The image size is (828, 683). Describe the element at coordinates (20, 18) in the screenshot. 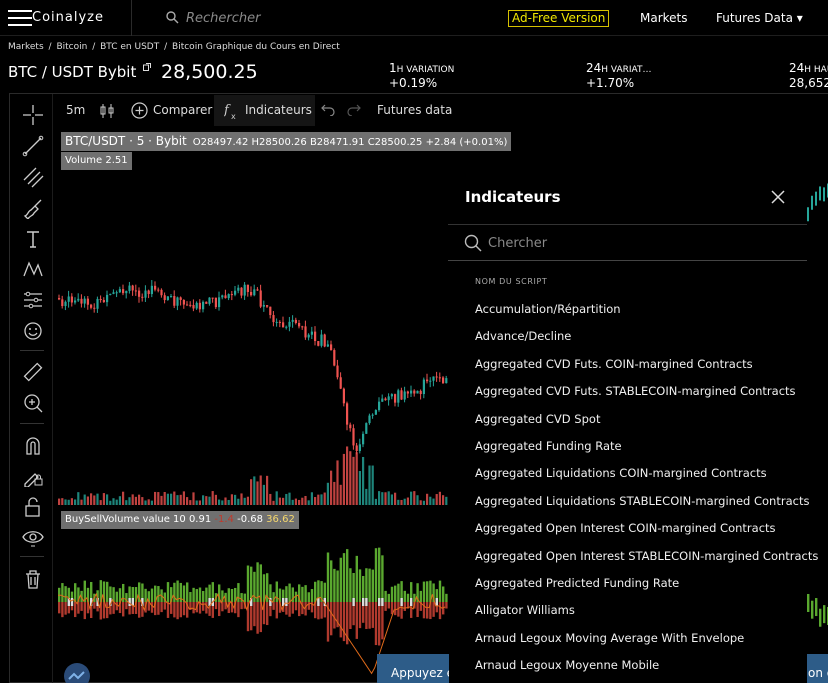

I see `menu-icon` at that location.